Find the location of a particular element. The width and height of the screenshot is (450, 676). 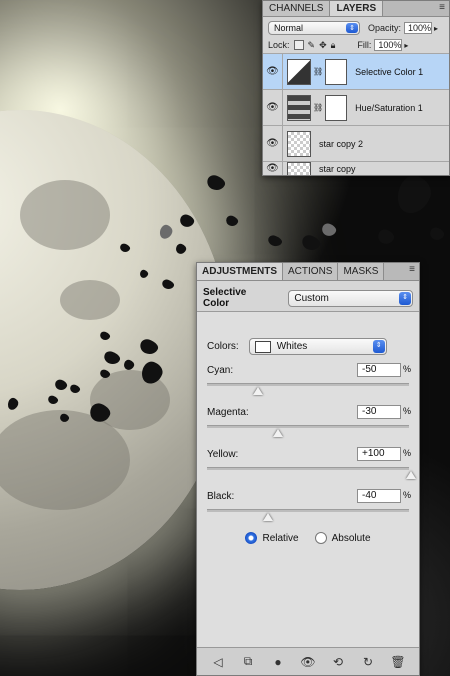

radio-selected-indicator is located at coordinates (251, 538).